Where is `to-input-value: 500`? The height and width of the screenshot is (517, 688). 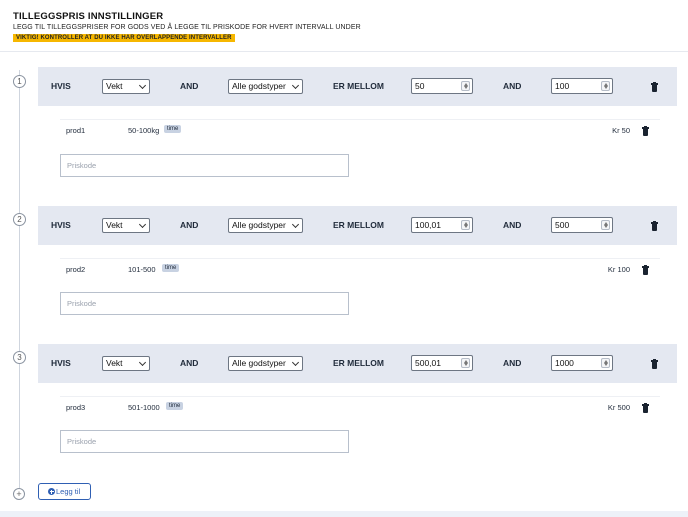
to-input-value: 500 is located at coordinates (562, 225).